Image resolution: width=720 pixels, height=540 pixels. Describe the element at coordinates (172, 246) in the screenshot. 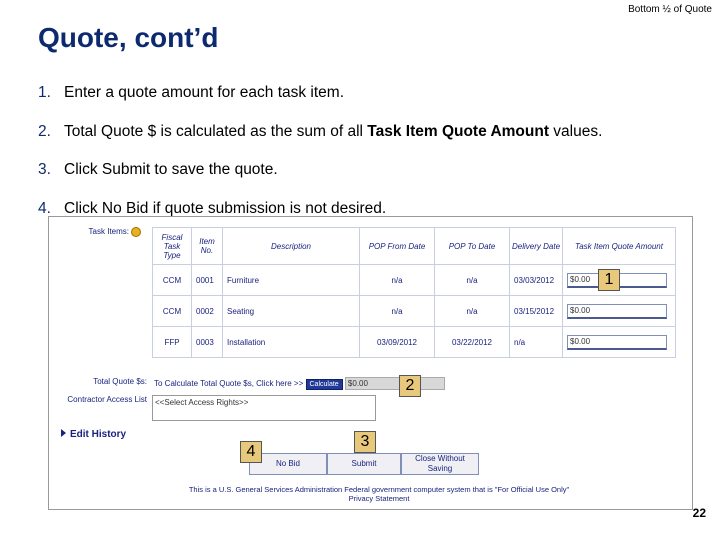

I see `col-header-fiscal-task-type: Fiscal Task Type` at that location.